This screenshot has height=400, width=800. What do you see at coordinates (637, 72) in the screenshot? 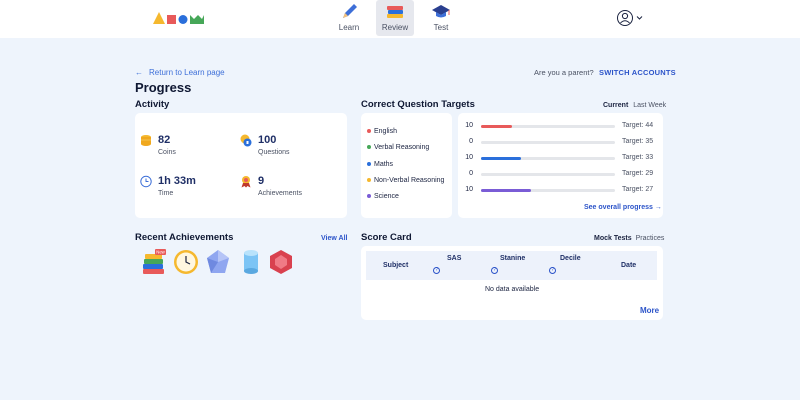
I see `switch-accounts-button: SWITCH ACCOUNTS` at bounding box center [637, 72].